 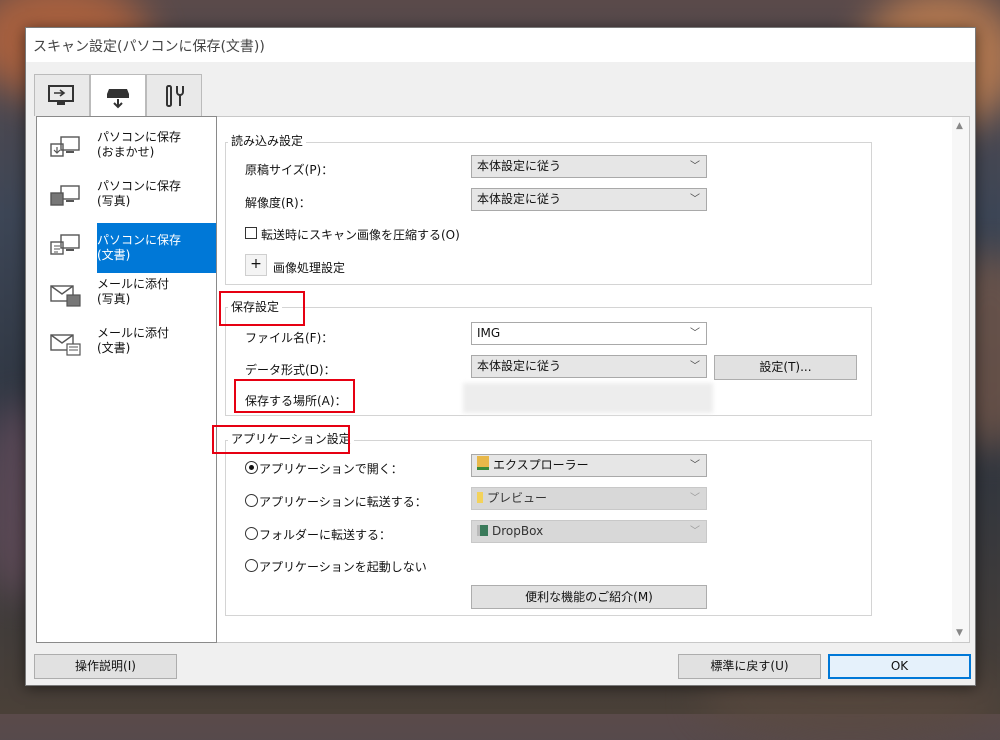 What do you see at coordinates (149, 47) in the screenshot?
I see `window-title: スキャン設定(パソコンに保存(文書))` at bounding box center [149, 47].